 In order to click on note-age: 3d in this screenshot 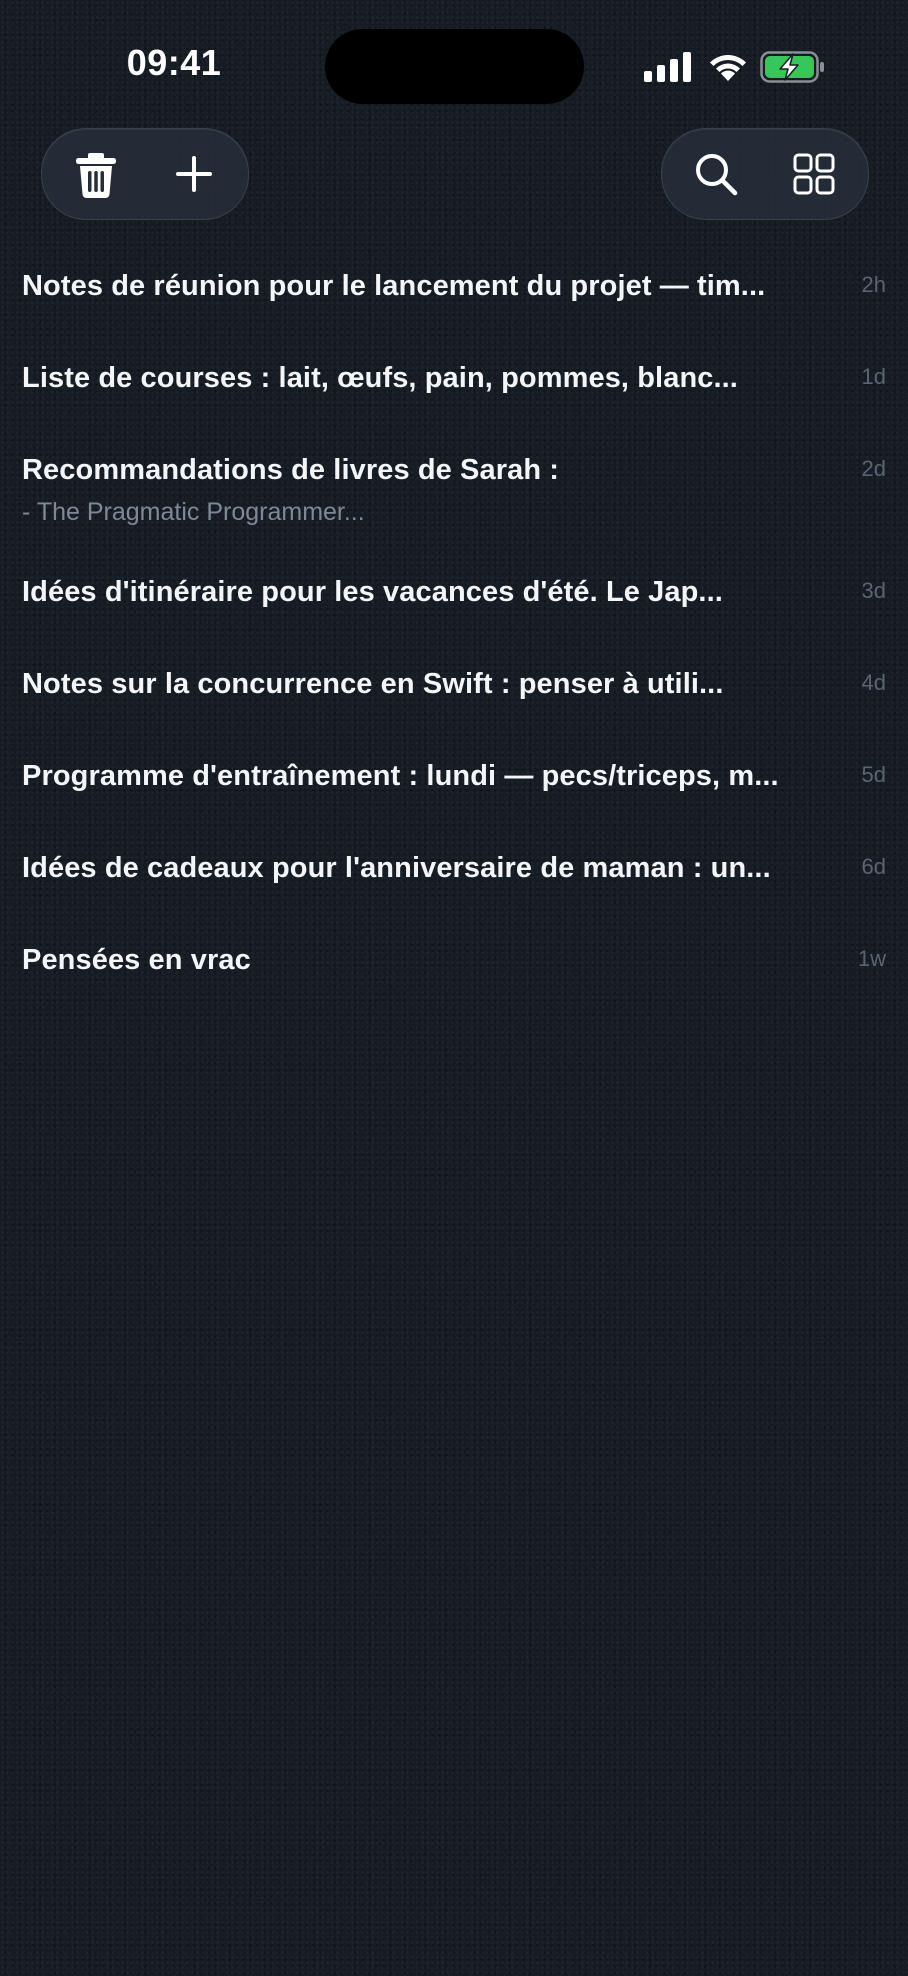, I will do `click(873, 590)`.